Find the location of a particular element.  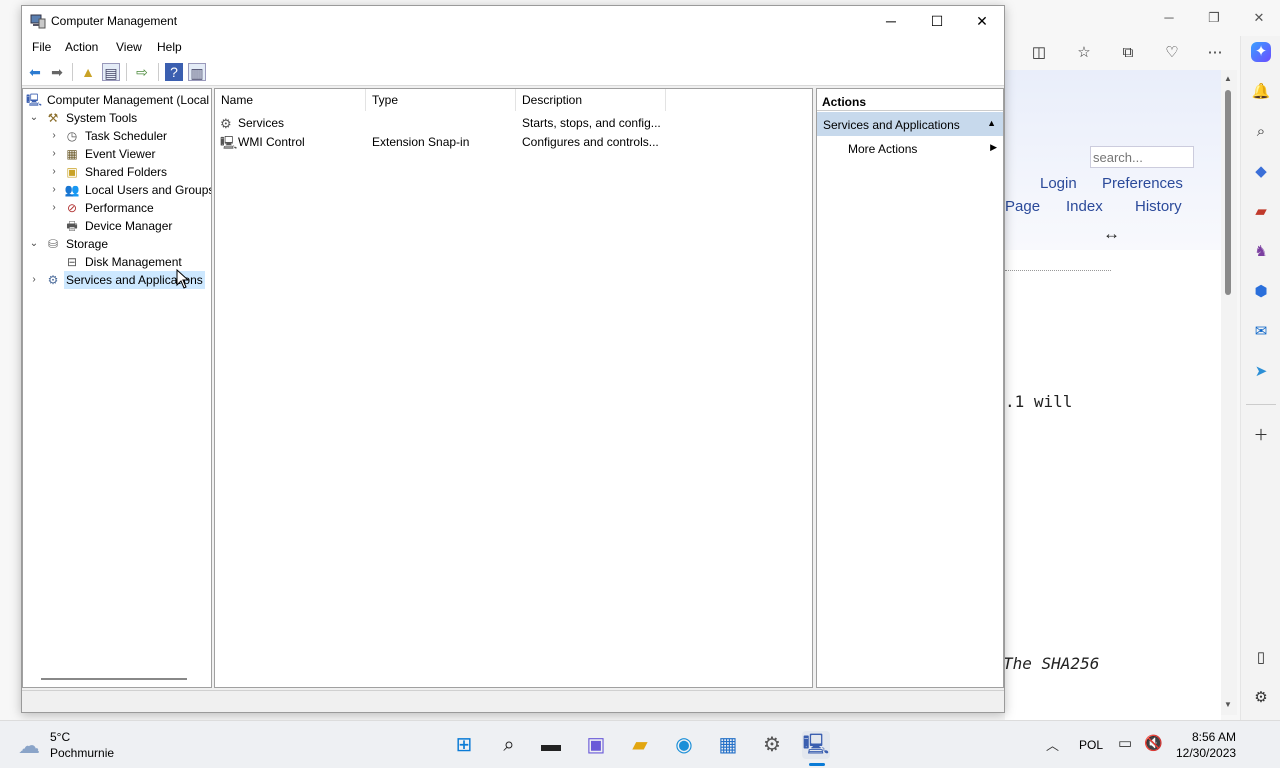

menu-file: File is located at coordinates (41, 47).